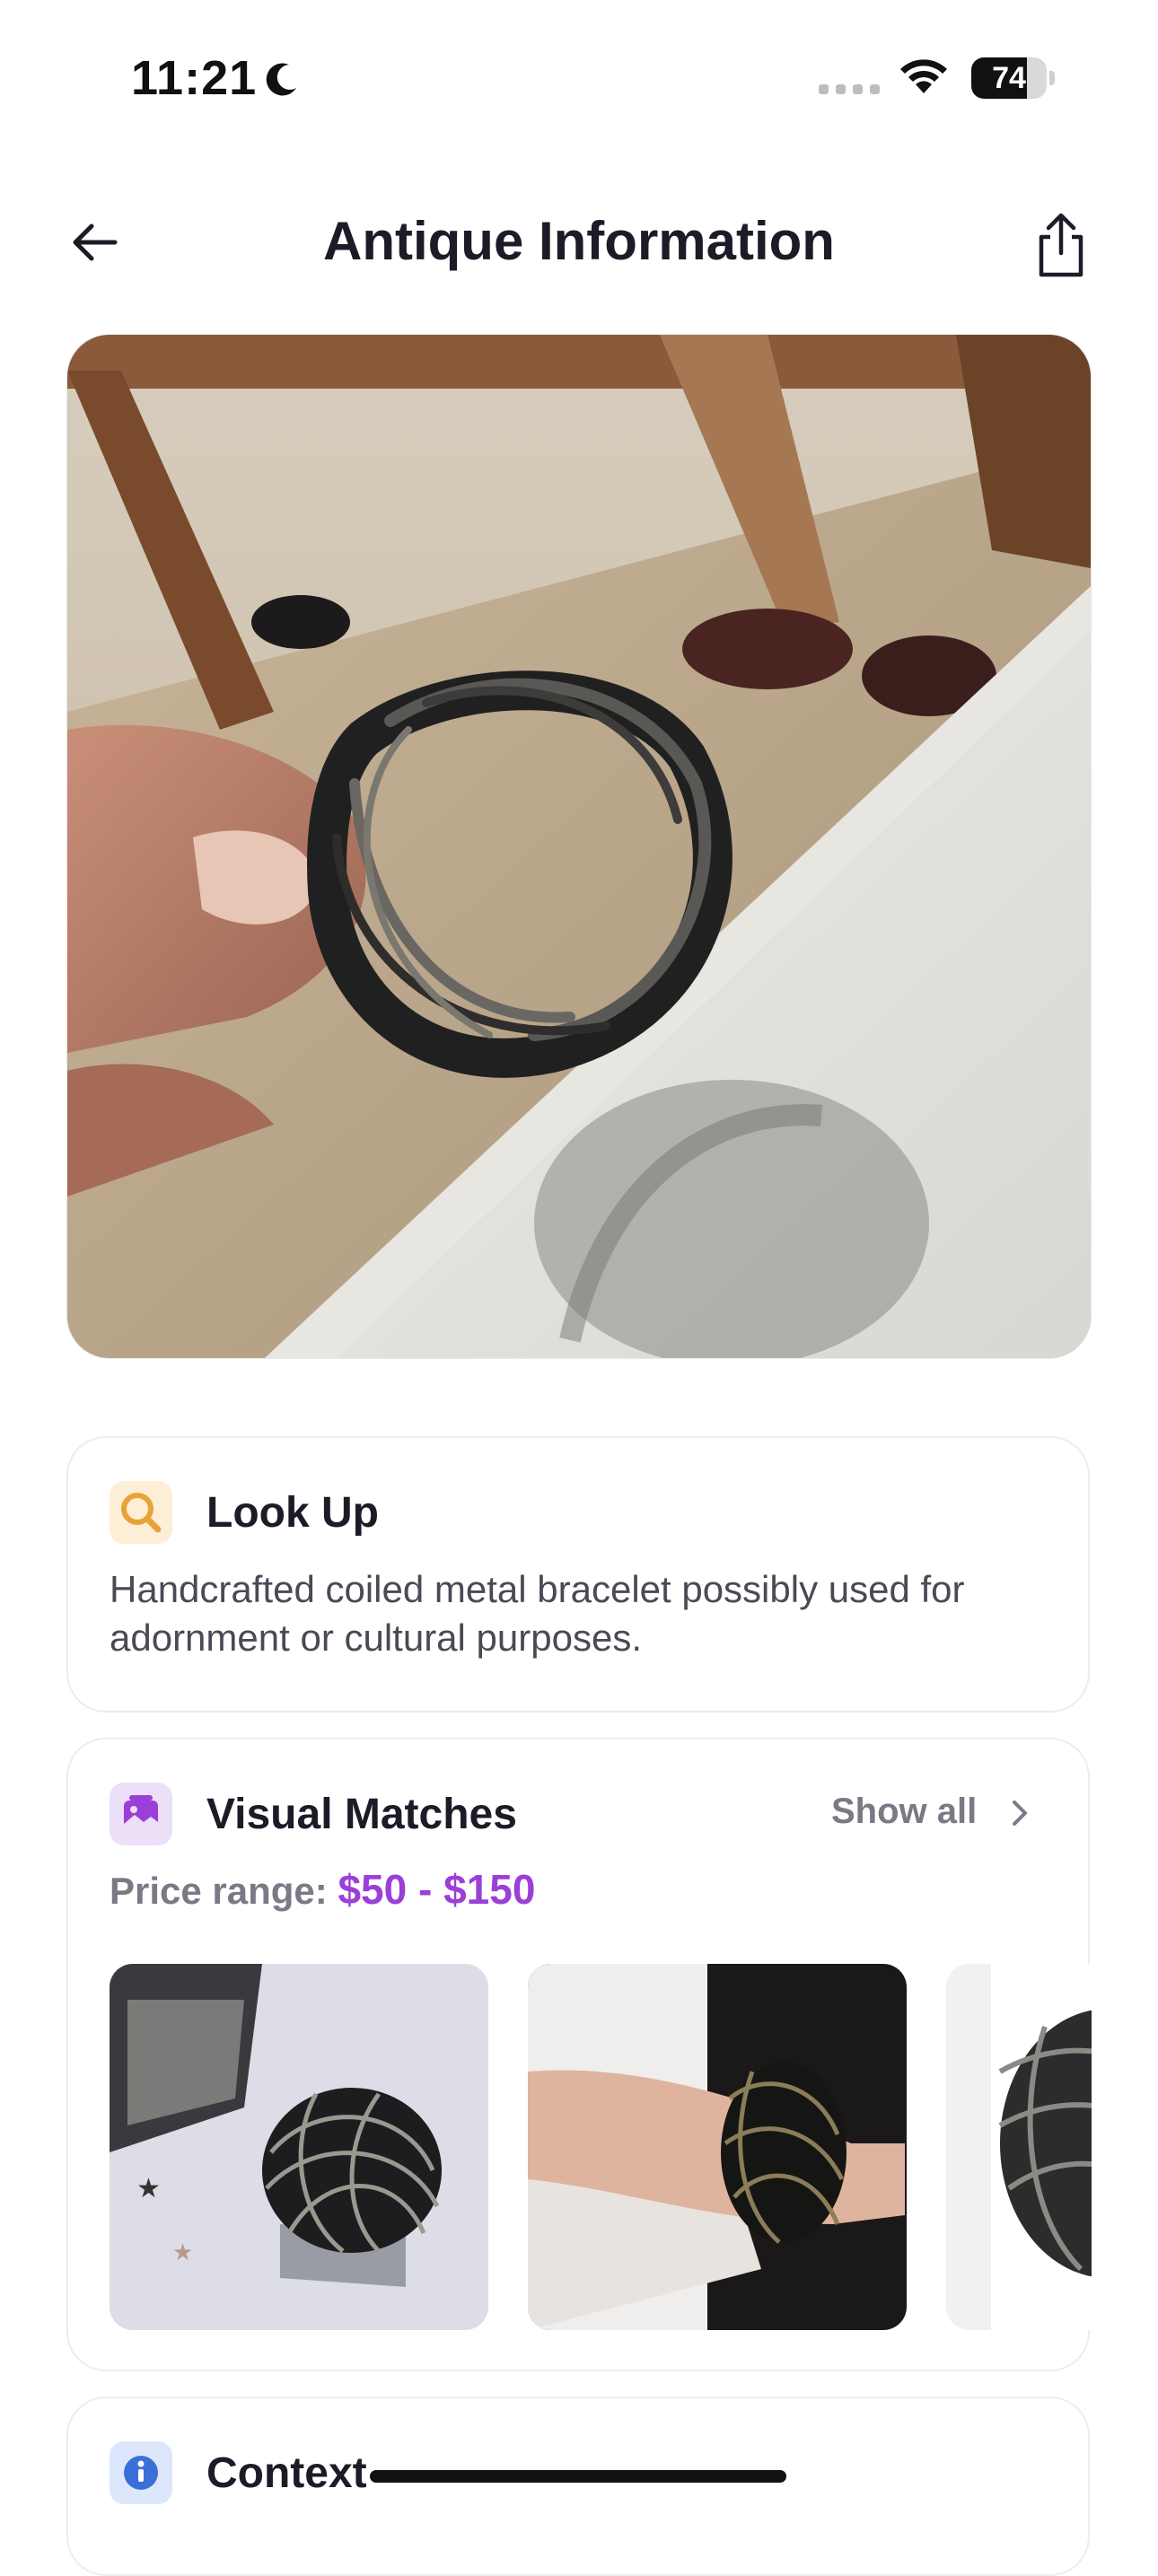  Describe the element at coordinates (292, 1513) in the screenshot. I see `look-up-title: Look Up` at that location.